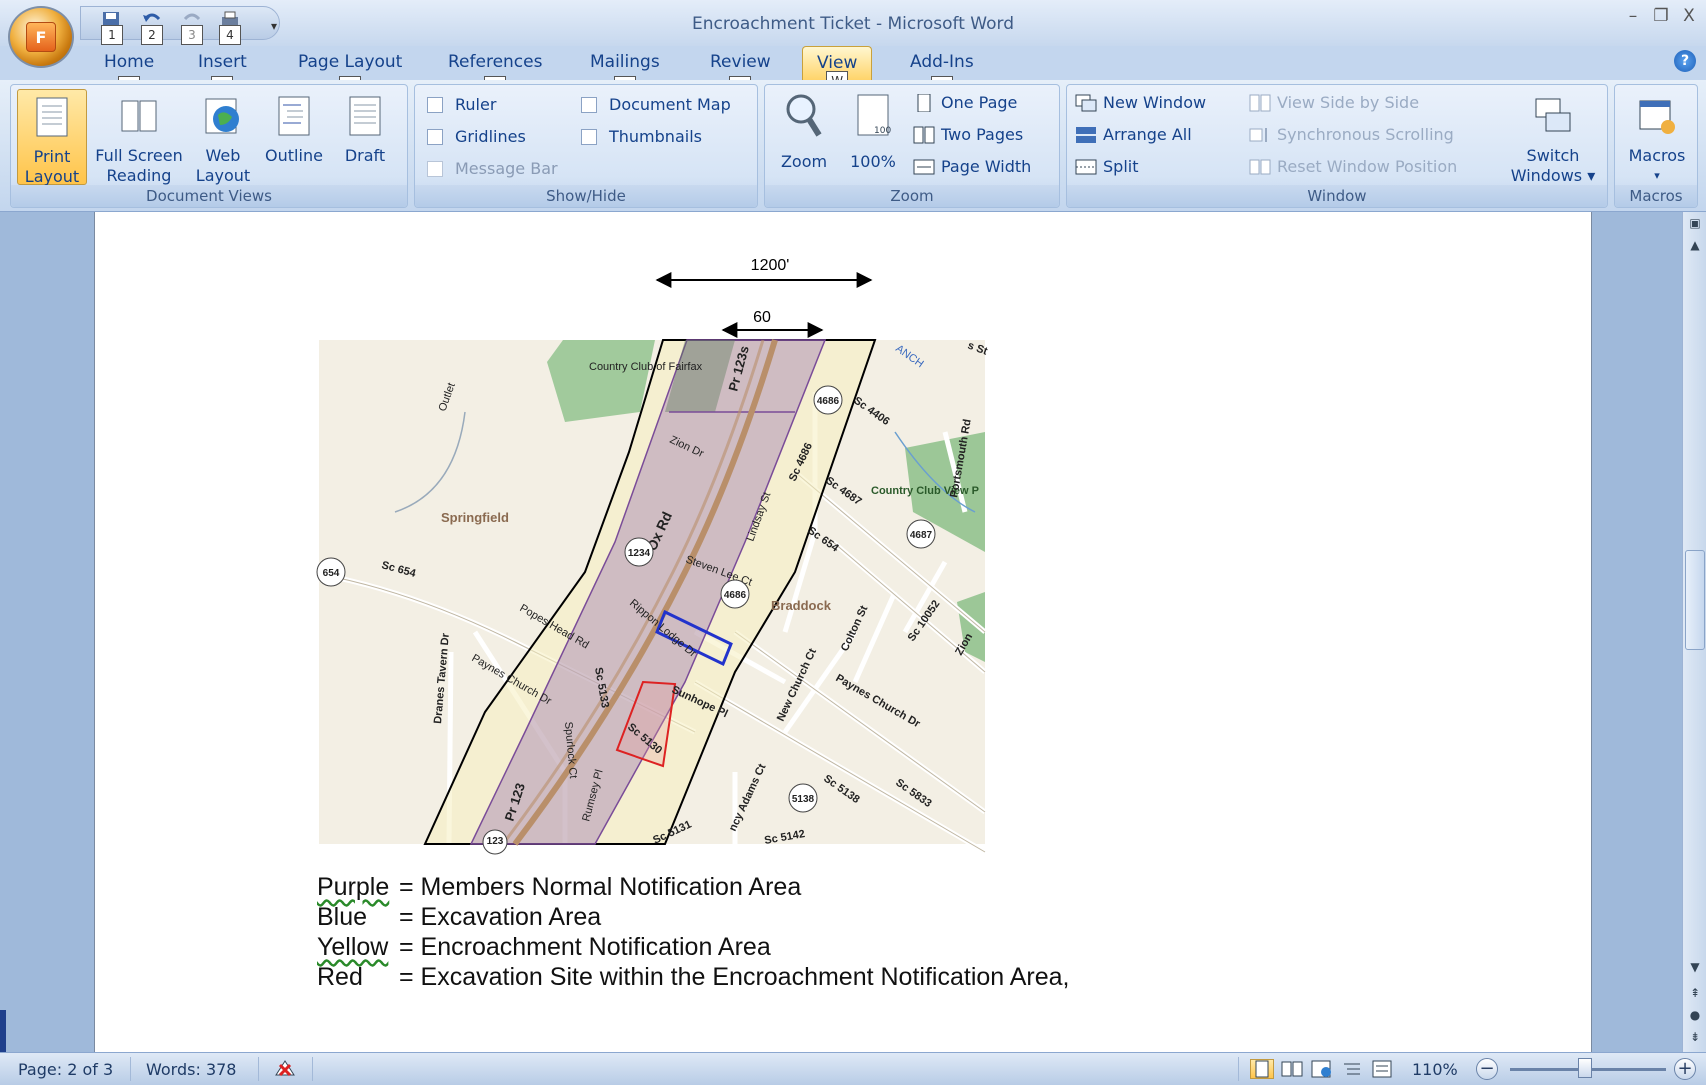  What do you see at coordinates (942, 74) in the screenshot?
I see `tab-add-ins: Add-InsX` at bounding box center [942, 74].